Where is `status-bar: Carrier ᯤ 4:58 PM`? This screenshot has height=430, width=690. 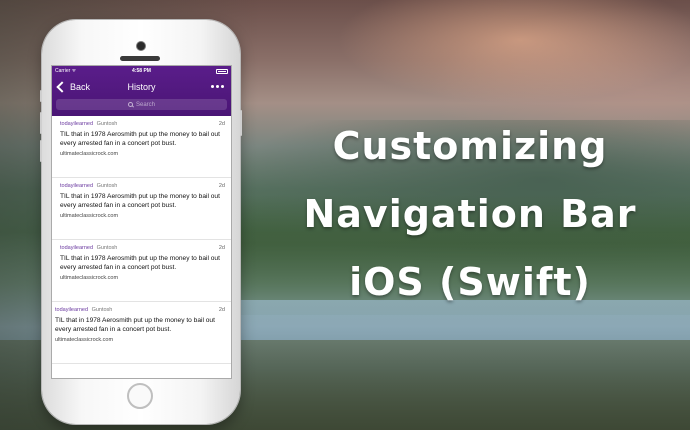
status-bar: Carrier ᯤ 4:58 PM is located at coordinates (141, 72).